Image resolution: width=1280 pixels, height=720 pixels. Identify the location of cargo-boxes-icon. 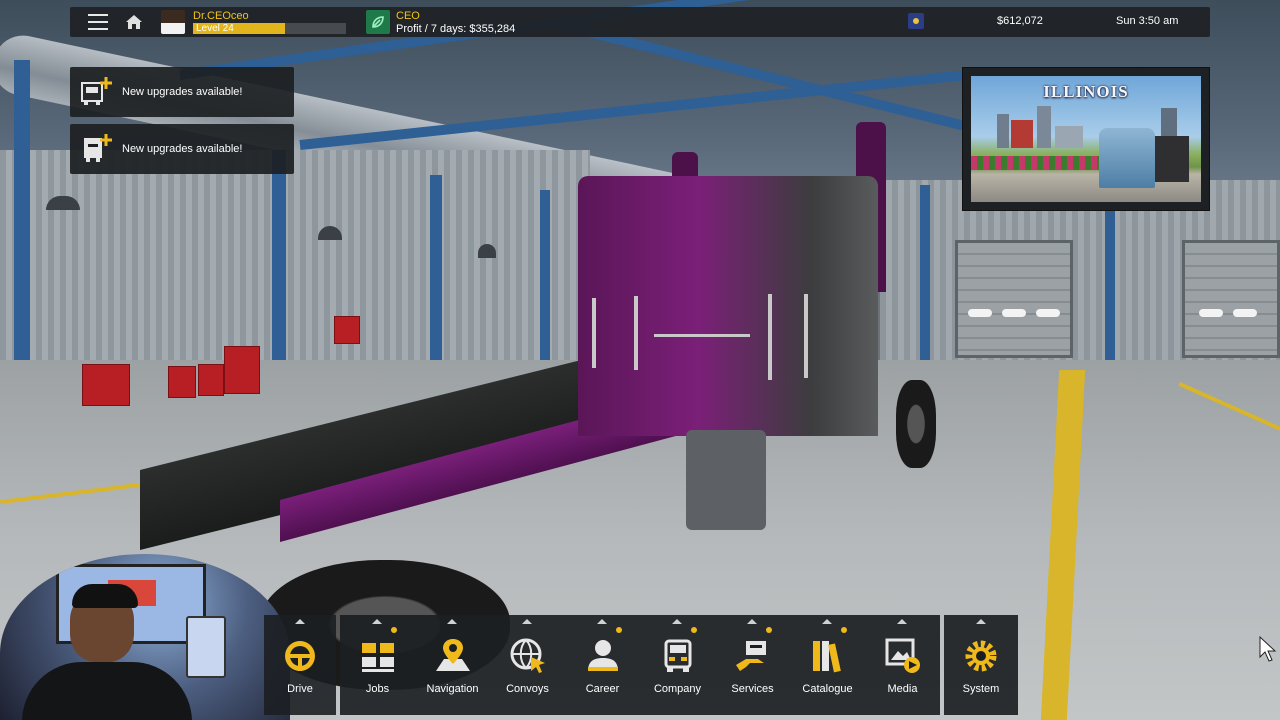
(378, 657).